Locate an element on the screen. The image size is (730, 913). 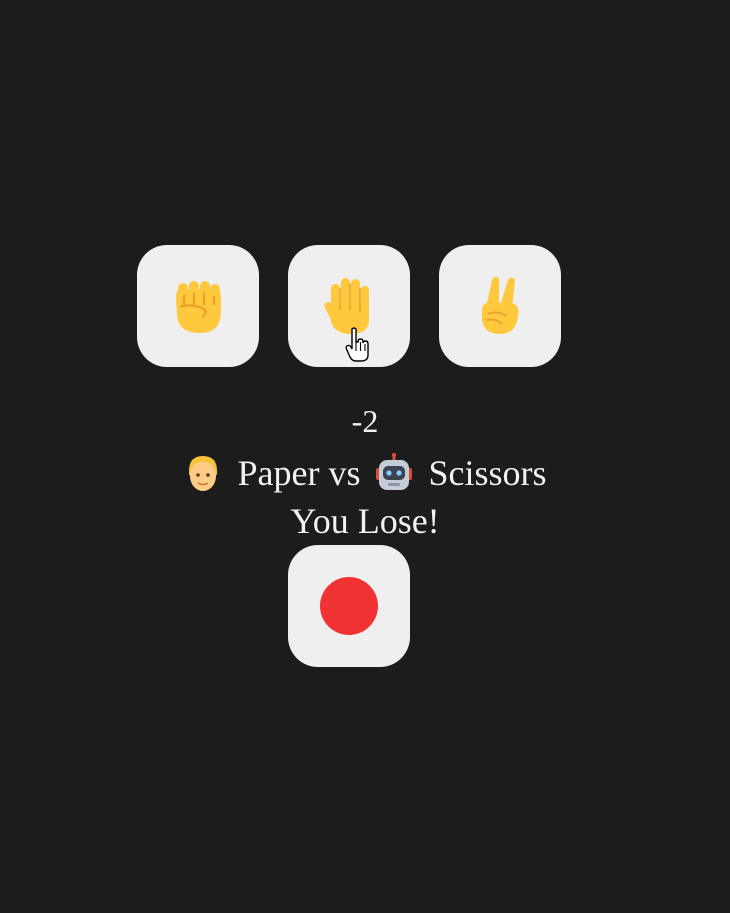
record-button is located at coordinates (349, 606).